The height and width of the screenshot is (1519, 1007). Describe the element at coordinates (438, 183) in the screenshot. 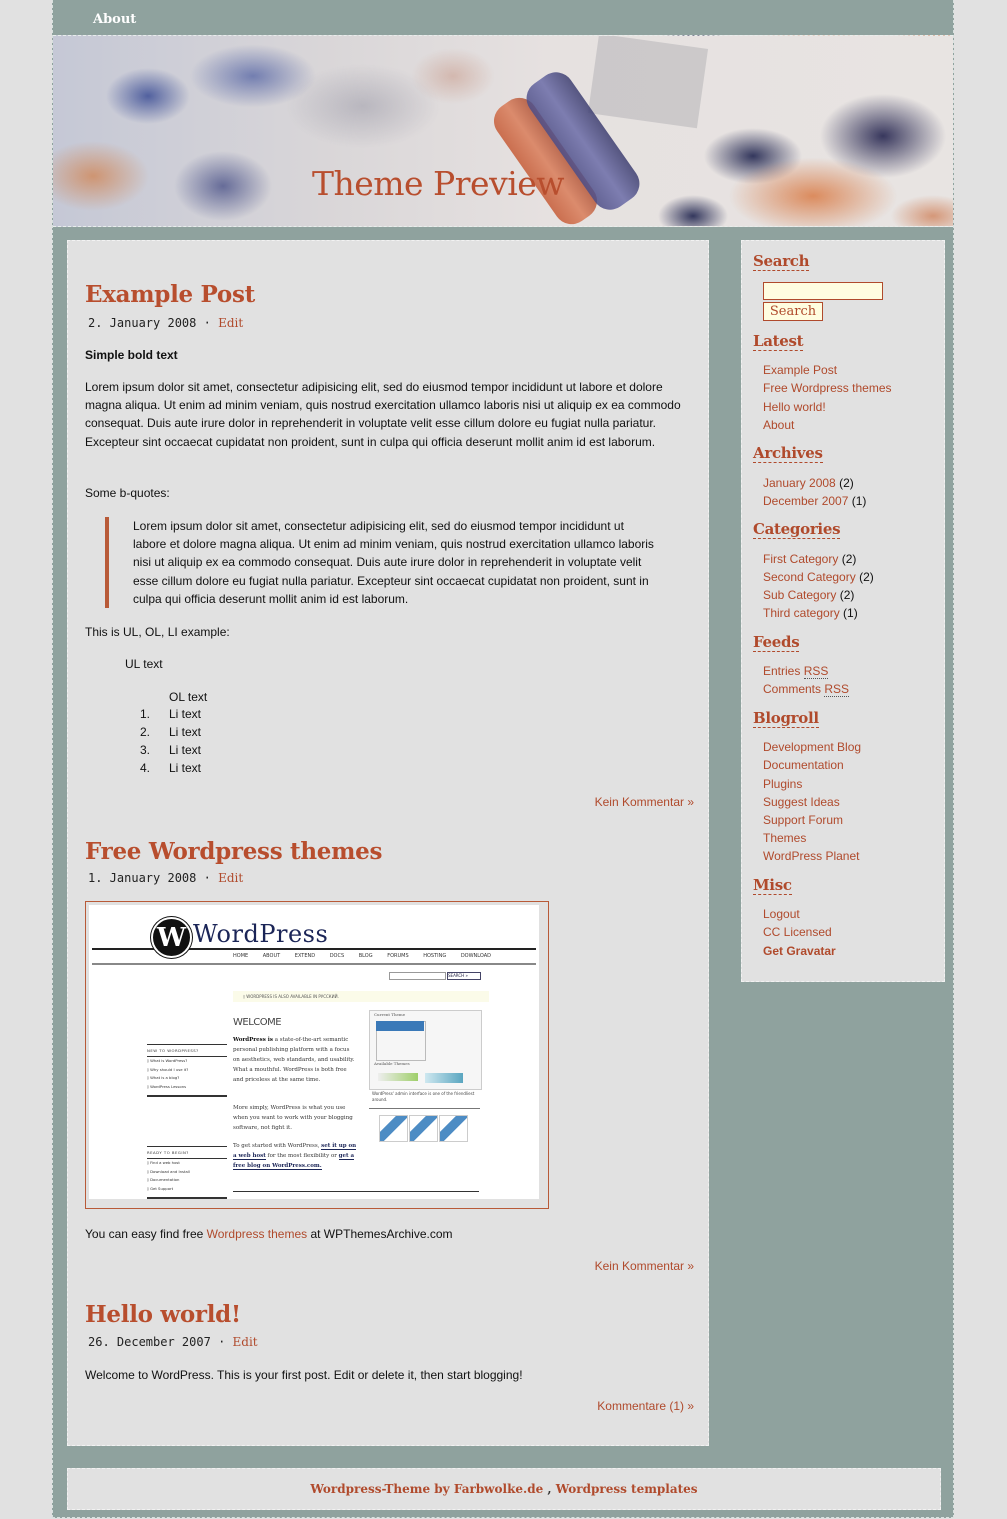

I see `site-title: Theme Preview` at that location.